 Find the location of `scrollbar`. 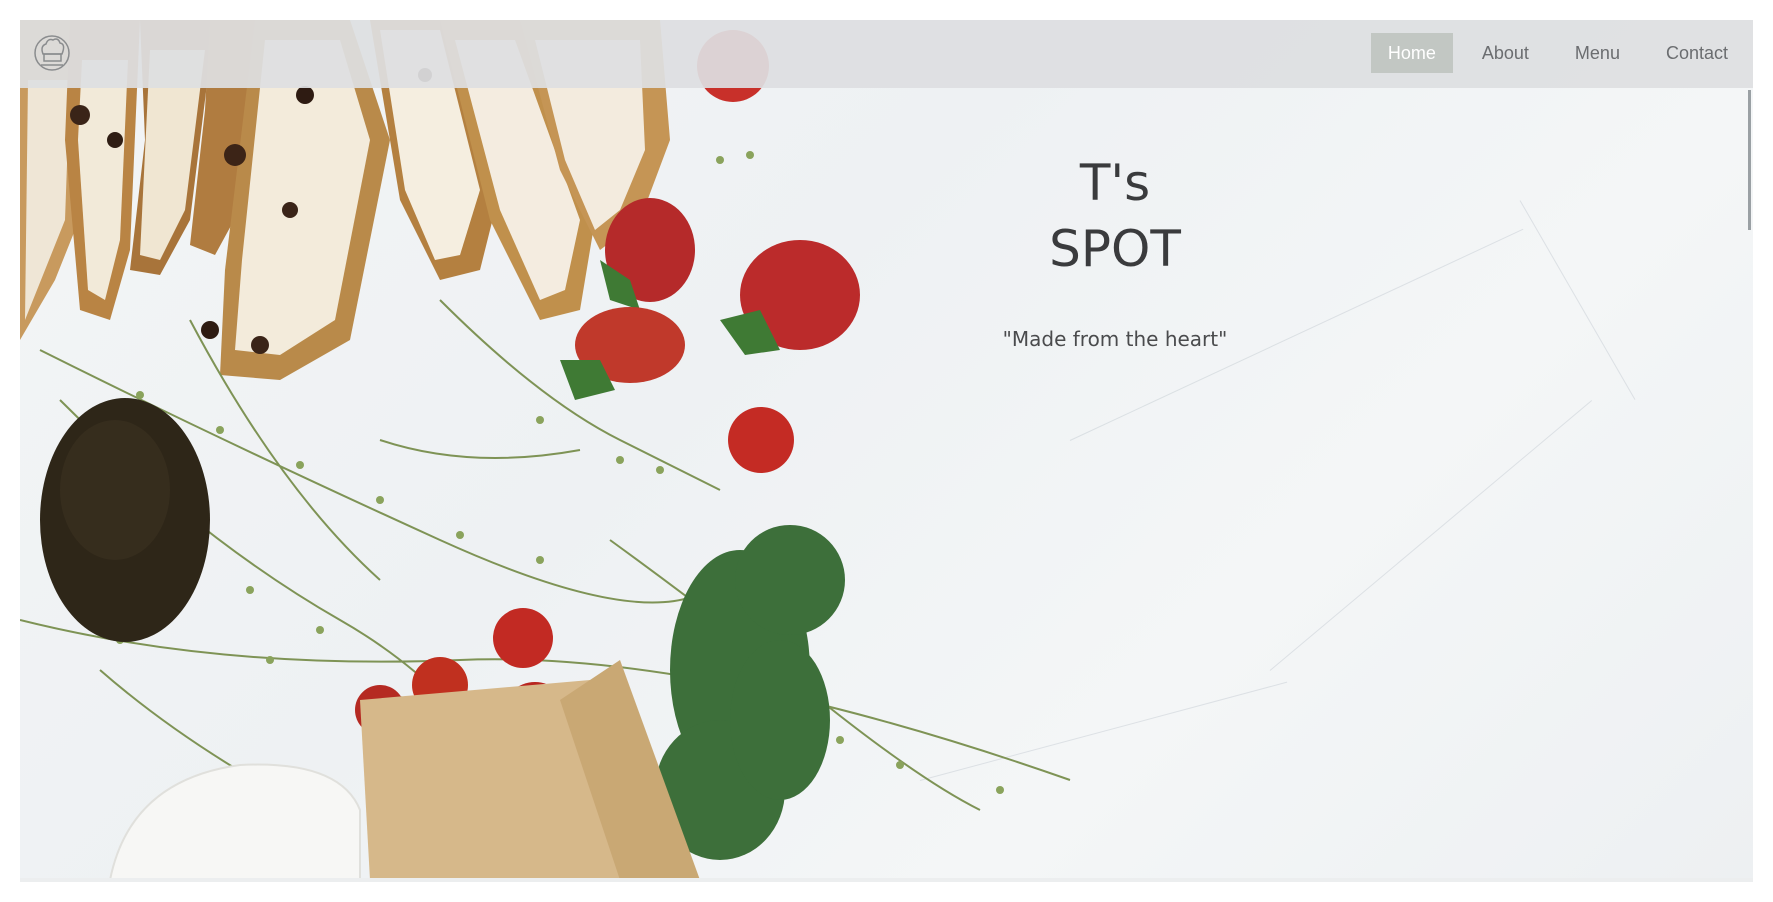

scrollbar is located at coordinates (1749, 160).